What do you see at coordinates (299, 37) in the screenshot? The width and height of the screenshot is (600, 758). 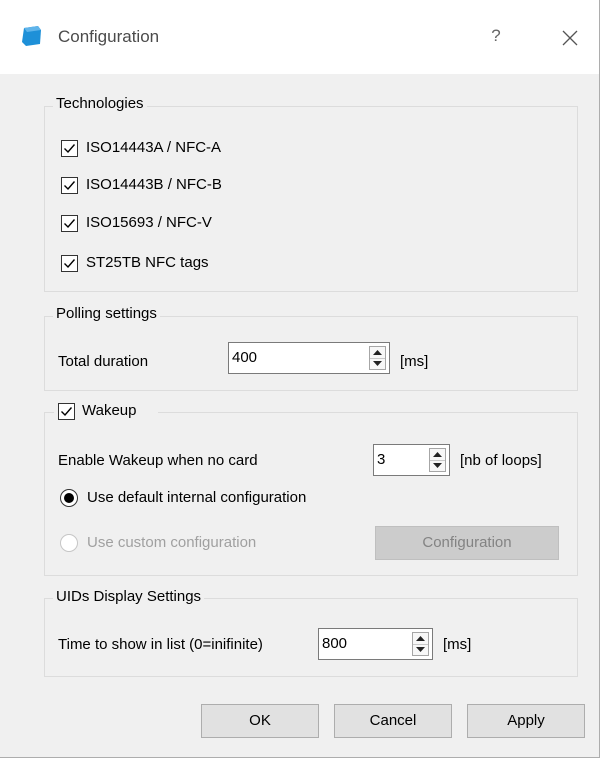 I see `title-bar: Configuration ?` at bounding box center [299, 37].